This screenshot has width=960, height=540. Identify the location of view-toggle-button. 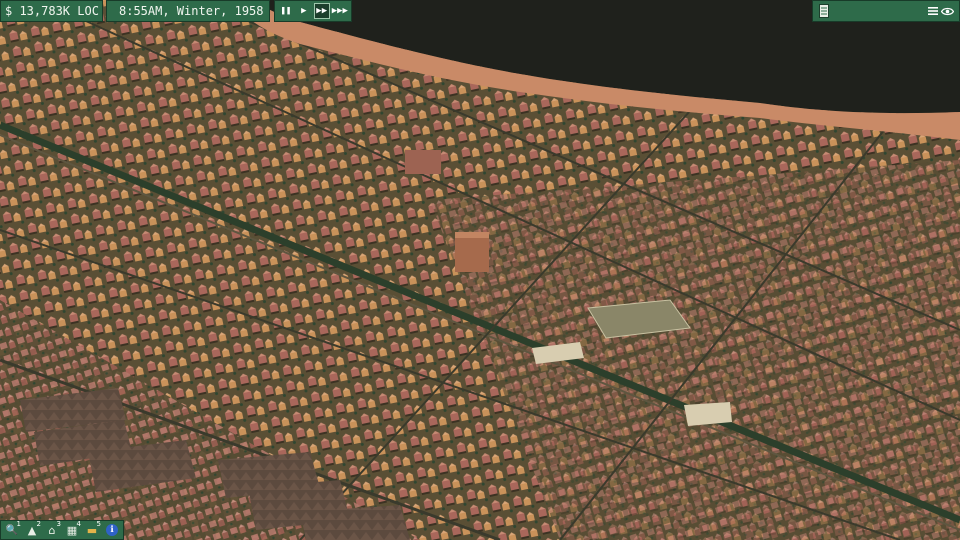
(947, 11).